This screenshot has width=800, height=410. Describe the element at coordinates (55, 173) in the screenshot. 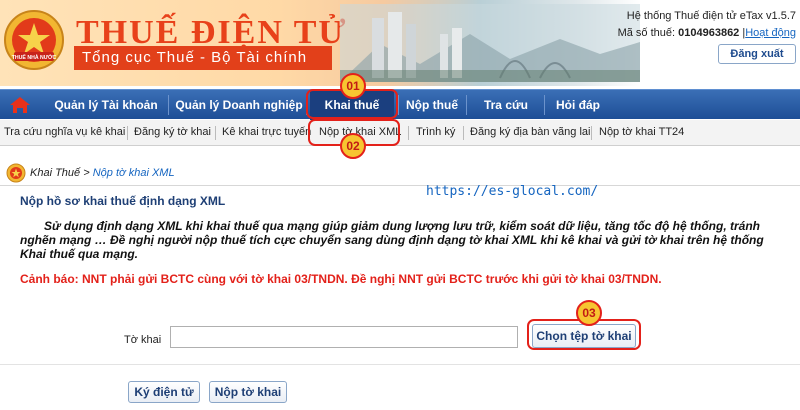

I see `breadcrumb-root: Khai Thuế` at that location.